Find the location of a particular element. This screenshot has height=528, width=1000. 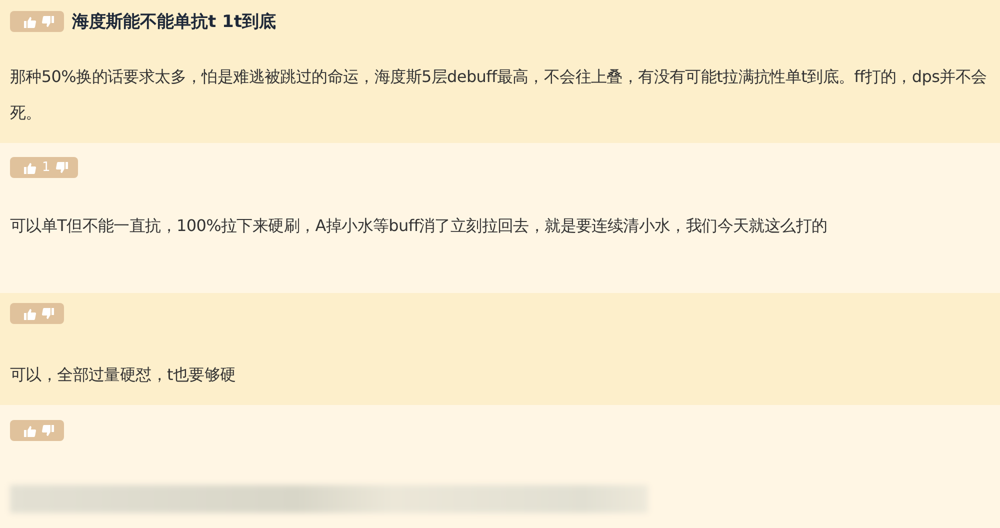

reply-text: 可以，全部过量硬怼，t也要够硬 is located at coordinates (123, 375).